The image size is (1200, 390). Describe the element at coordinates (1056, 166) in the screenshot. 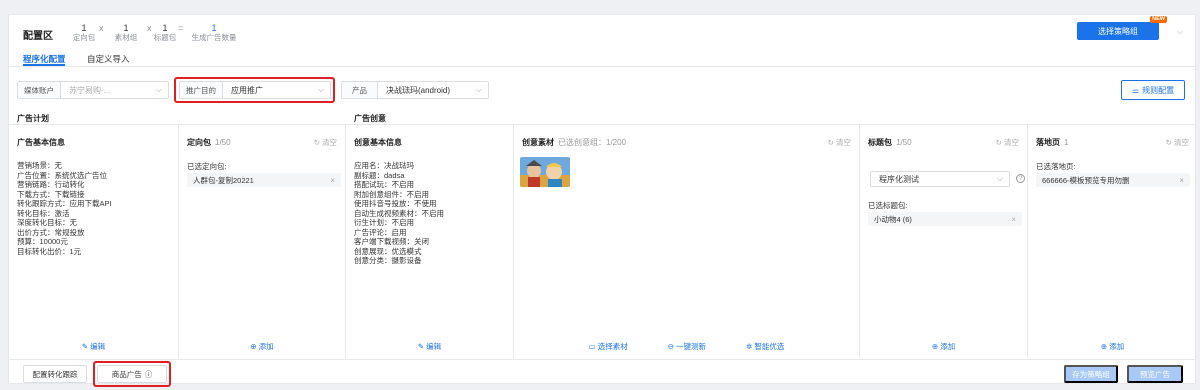

I see `landing-selected-label: 已选落地页:` at that location.